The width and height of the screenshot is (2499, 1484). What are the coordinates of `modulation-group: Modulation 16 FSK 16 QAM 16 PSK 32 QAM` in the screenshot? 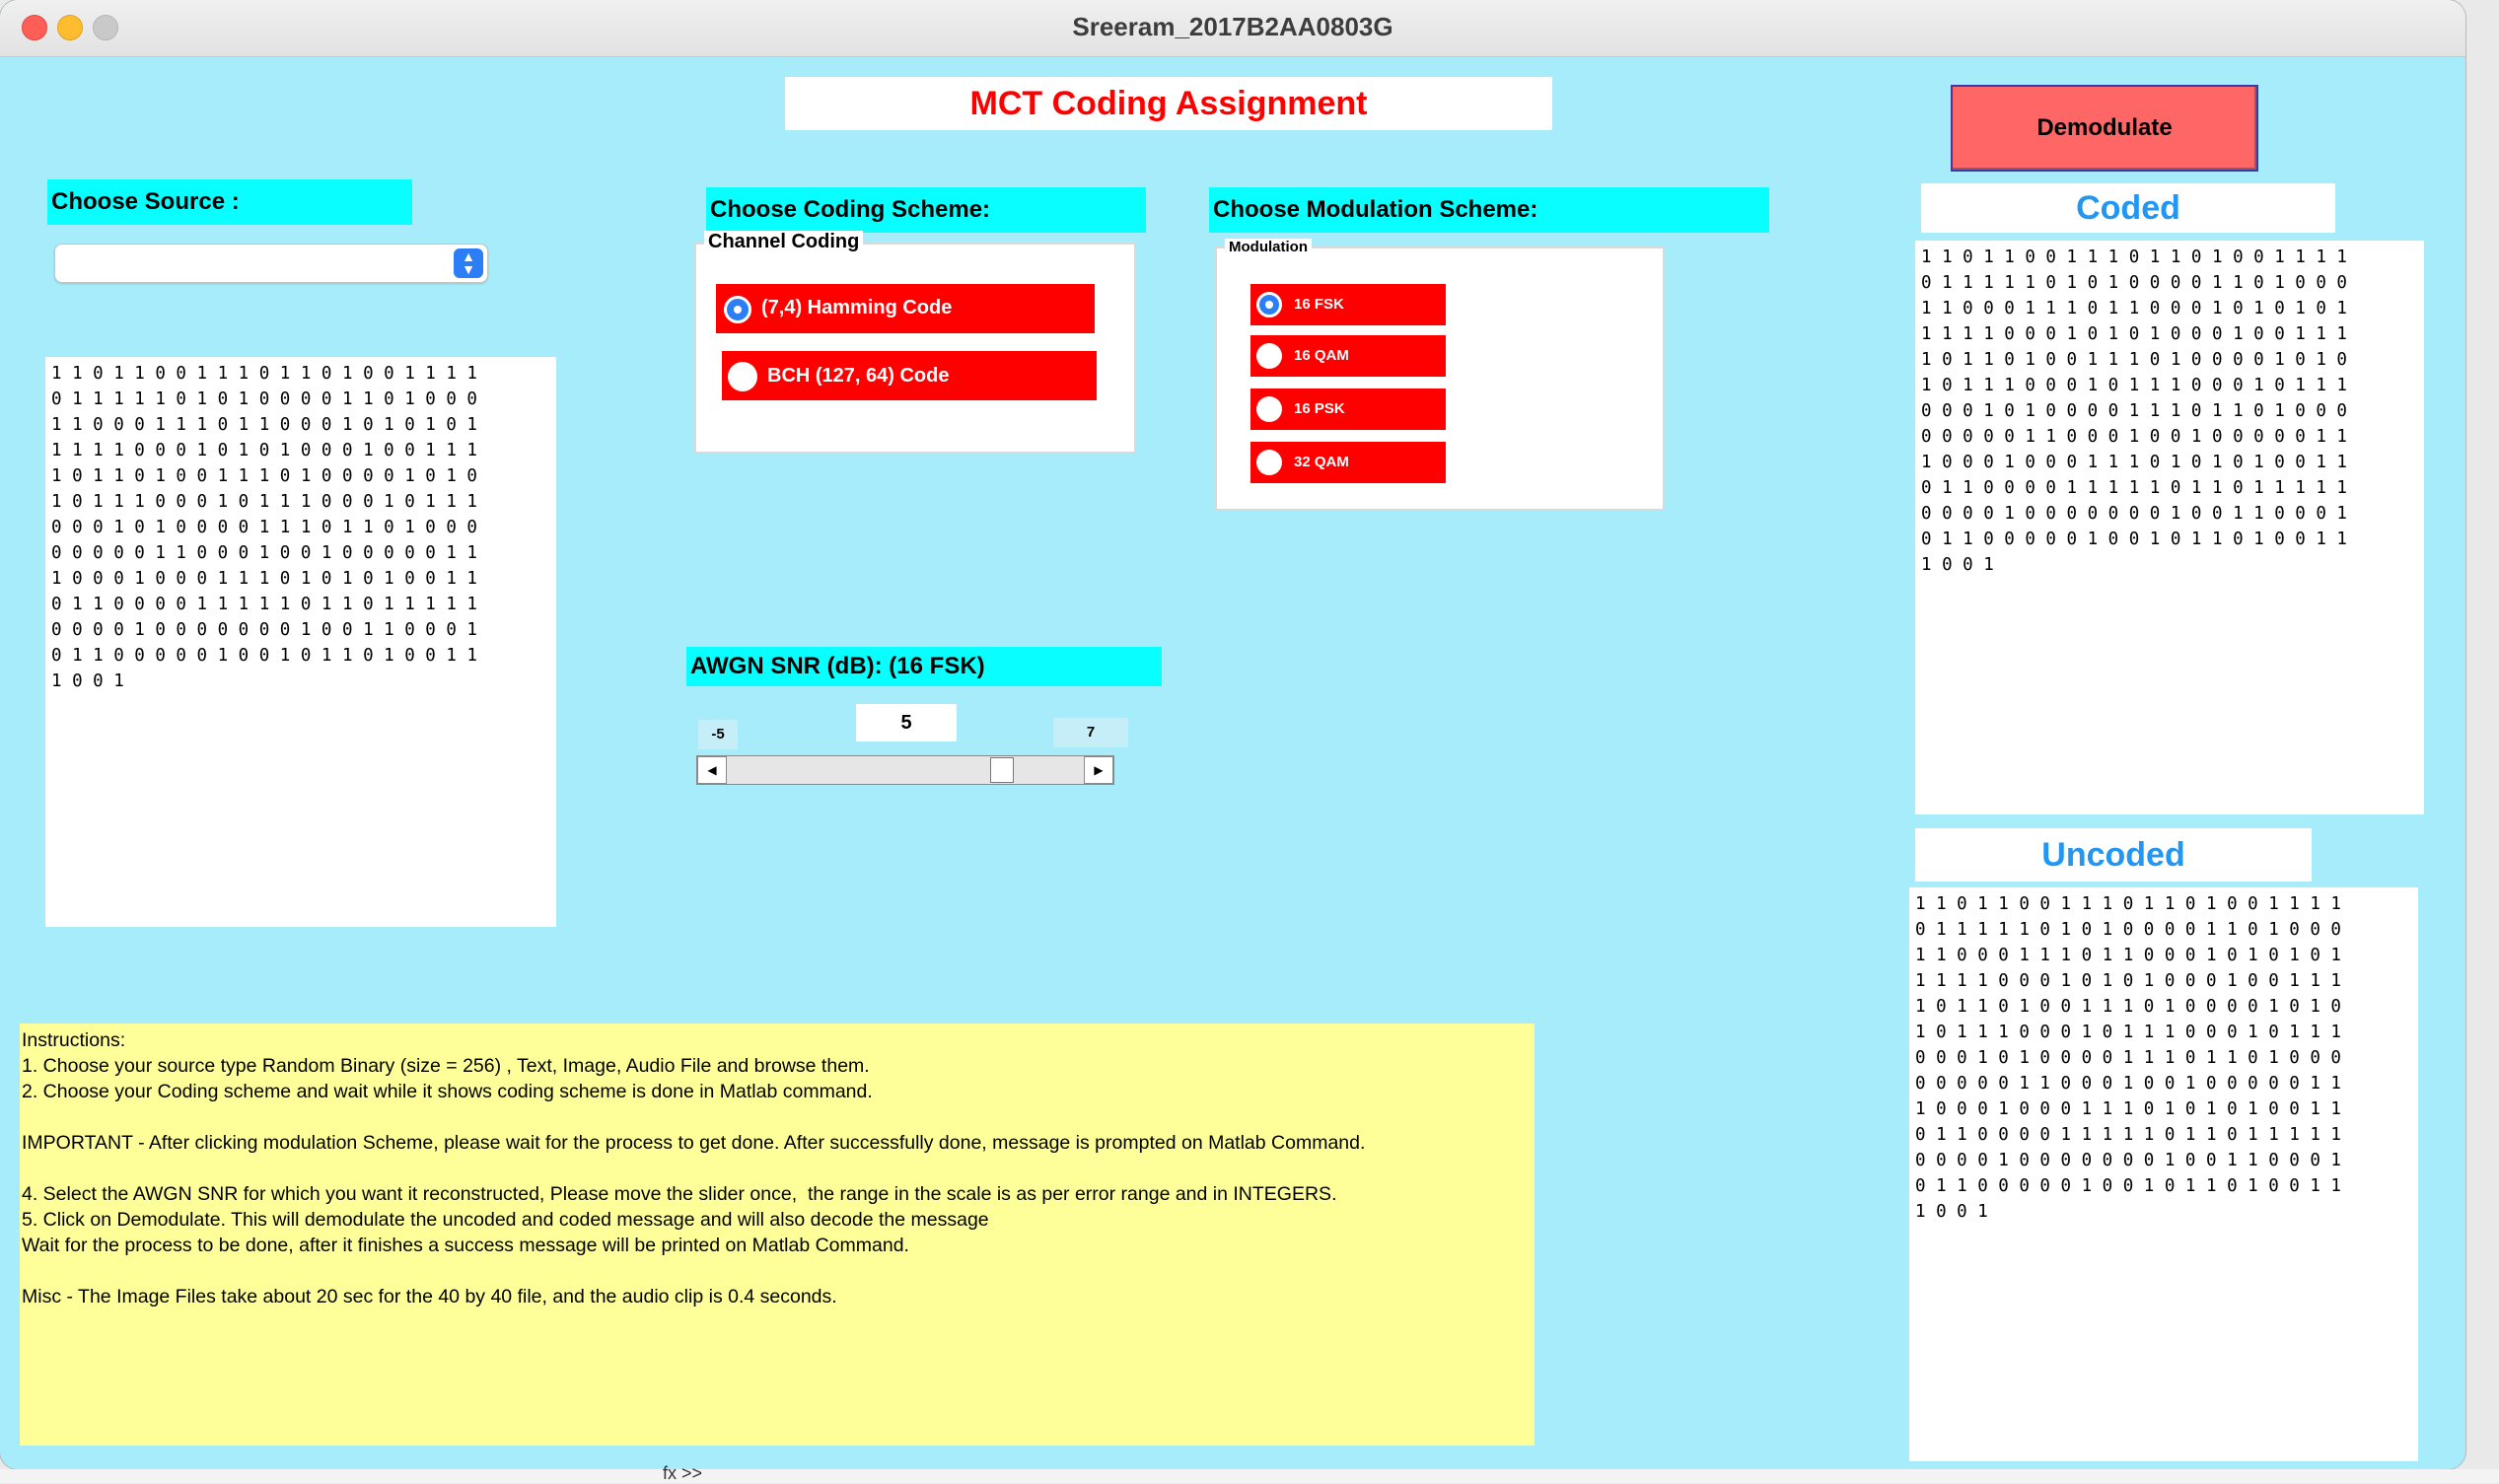 It's located at (1440, 375).